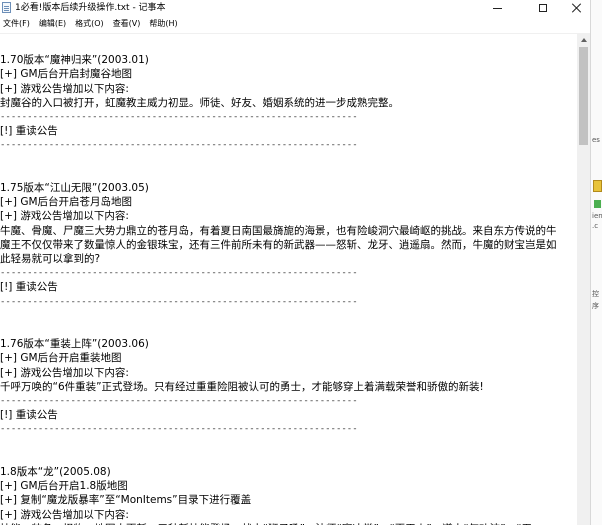  I want to click on text-line: 此轻易就可以拿到的?, so click(50, 259).